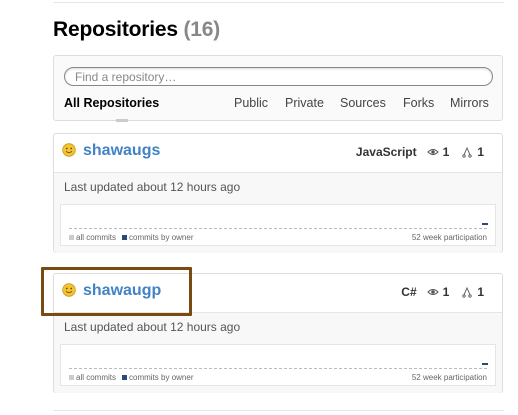 Image resolution: width=518 pixels, height=415 pixels. Describe the element at coordinates (115, 29) in the screenshot. I see `page-title-text: Repositories` at that location.